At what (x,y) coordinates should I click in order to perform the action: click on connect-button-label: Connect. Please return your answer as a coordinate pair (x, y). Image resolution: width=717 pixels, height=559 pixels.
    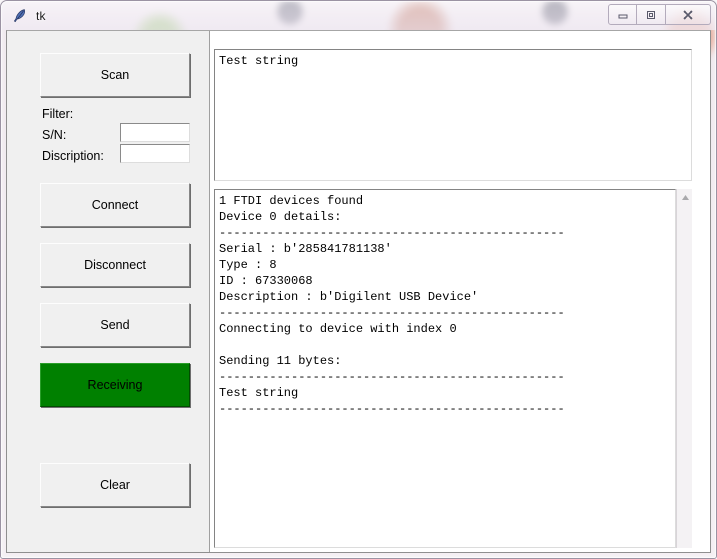
    Looking at the image, I should click on (115, 205).